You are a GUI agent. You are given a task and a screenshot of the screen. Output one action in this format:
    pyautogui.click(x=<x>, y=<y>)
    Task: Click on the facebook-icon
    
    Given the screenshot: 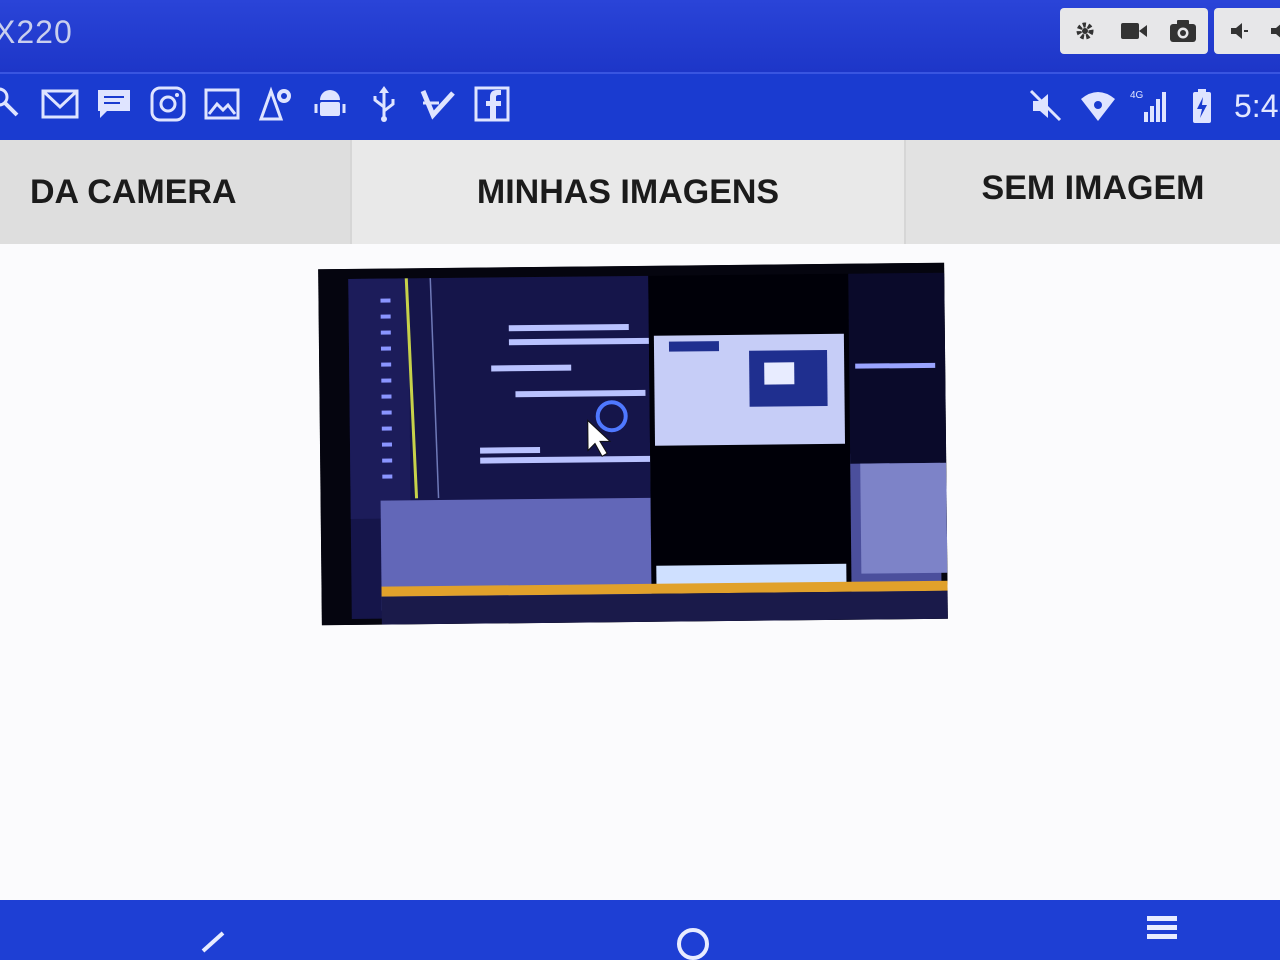 What is the action you would take?
    pyautogui.click(x=492, y=104)
    